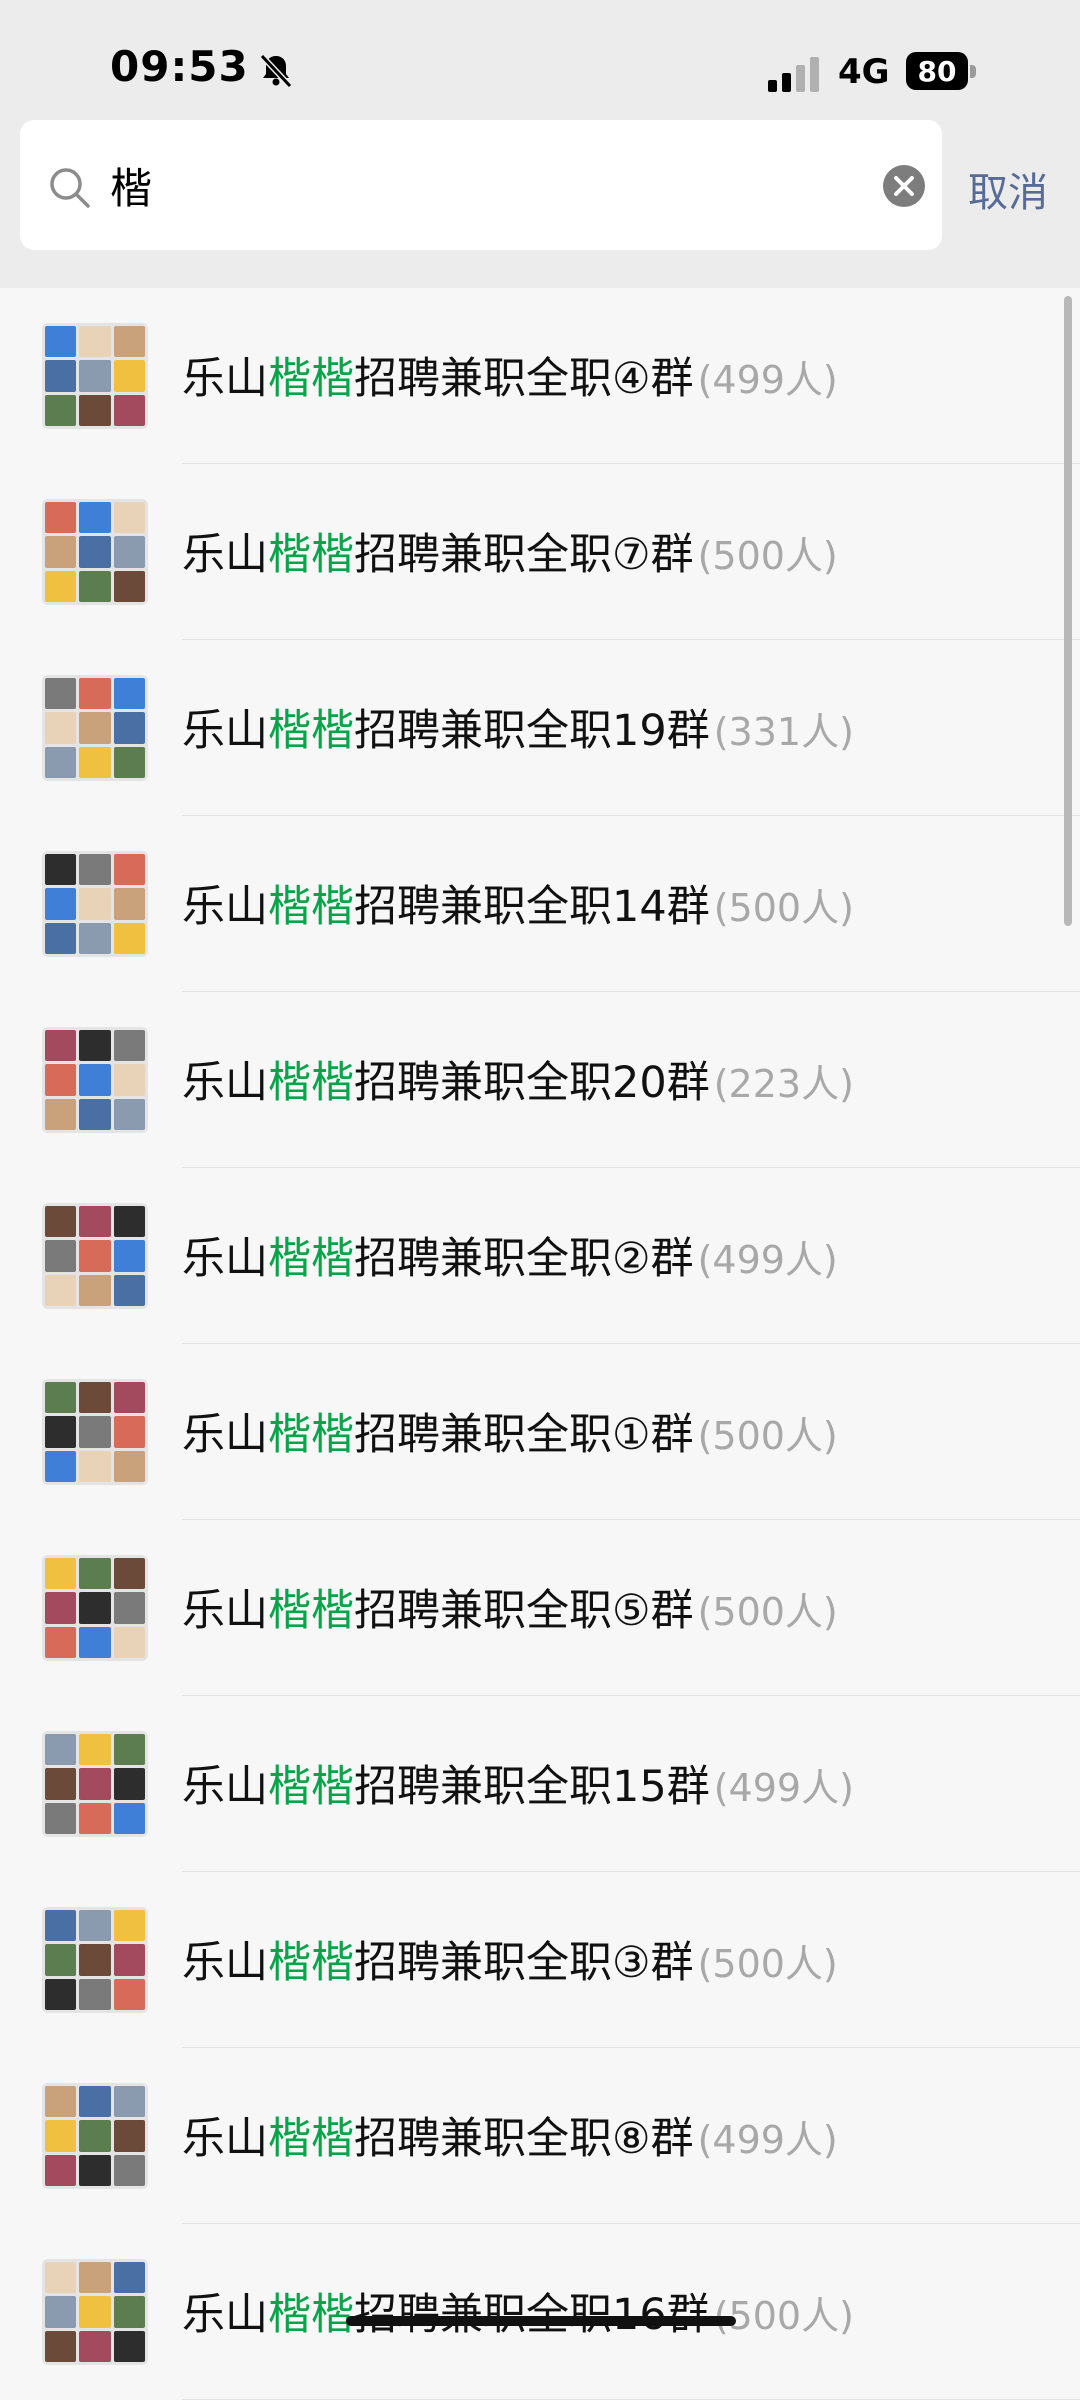  What do you see at coordinates (1008, 189) in the screenshot?
I see `cancel-button: 取消` at bounding box center [1008, 189].